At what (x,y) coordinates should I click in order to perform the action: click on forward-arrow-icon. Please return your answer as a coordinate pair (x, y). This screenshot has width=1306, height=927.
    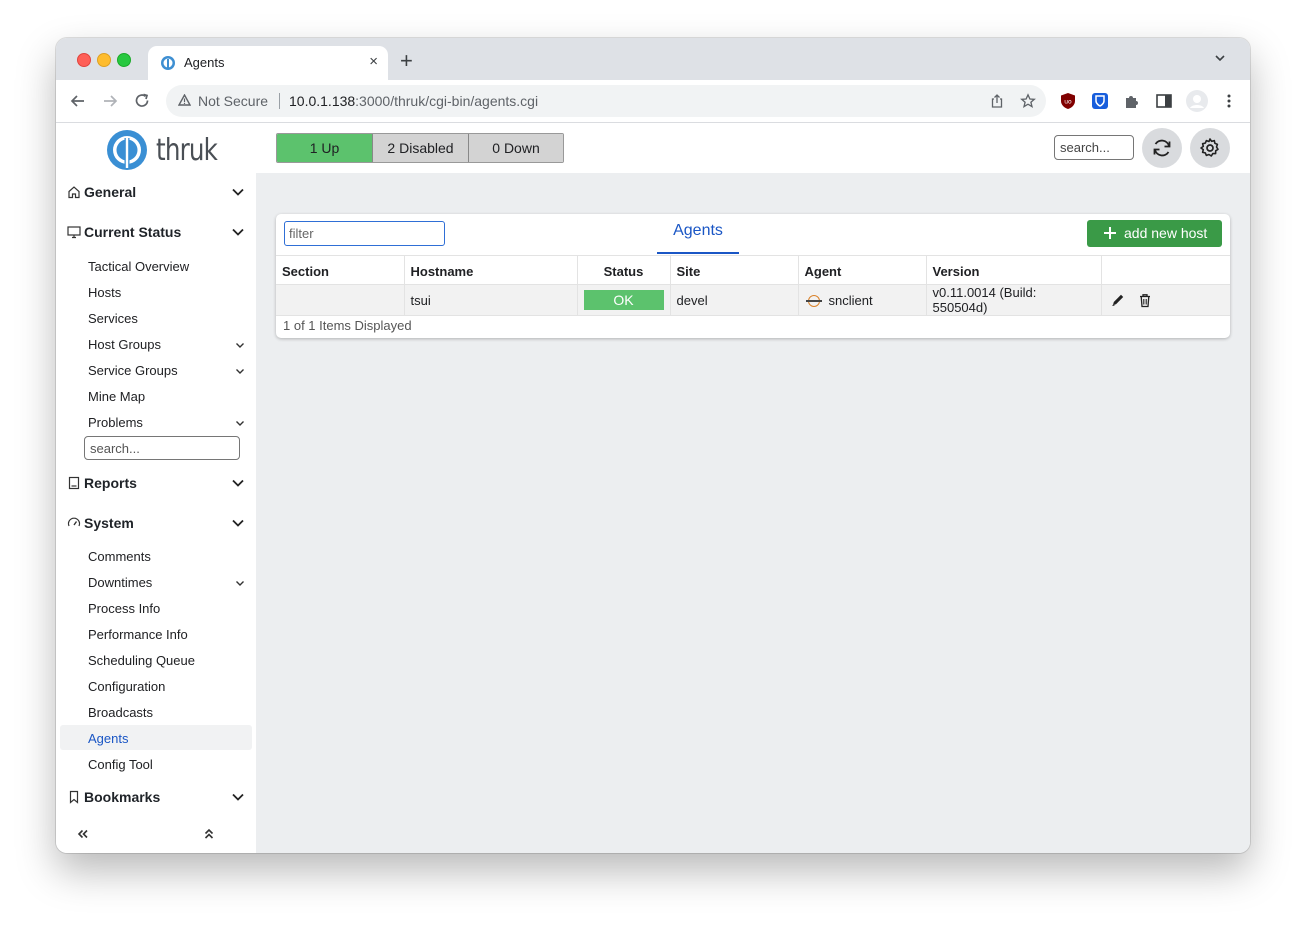
    Looking at the image, I should click on (110, 101).